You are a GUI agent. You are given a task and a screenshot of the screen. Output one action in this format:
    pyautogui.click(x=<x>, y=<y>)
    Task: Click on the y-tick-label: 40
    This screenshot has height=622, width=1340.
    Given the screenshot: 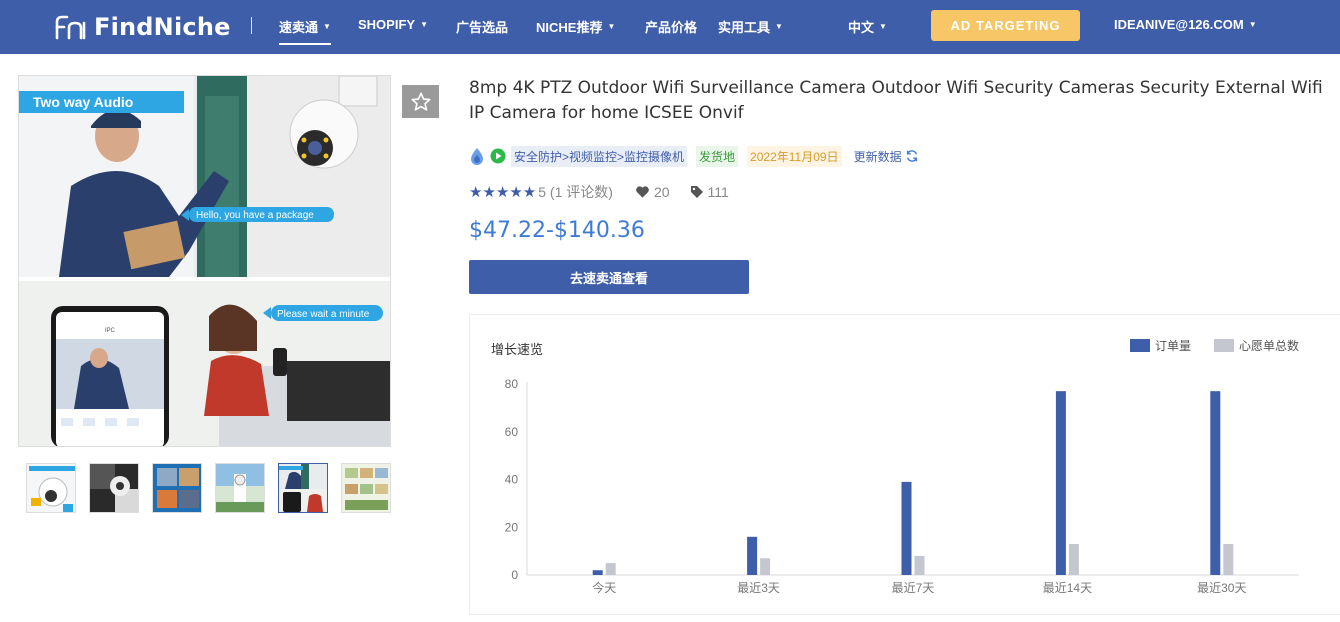 What is the action you would take?
    pyautogui.click(x=512, y=480)
    